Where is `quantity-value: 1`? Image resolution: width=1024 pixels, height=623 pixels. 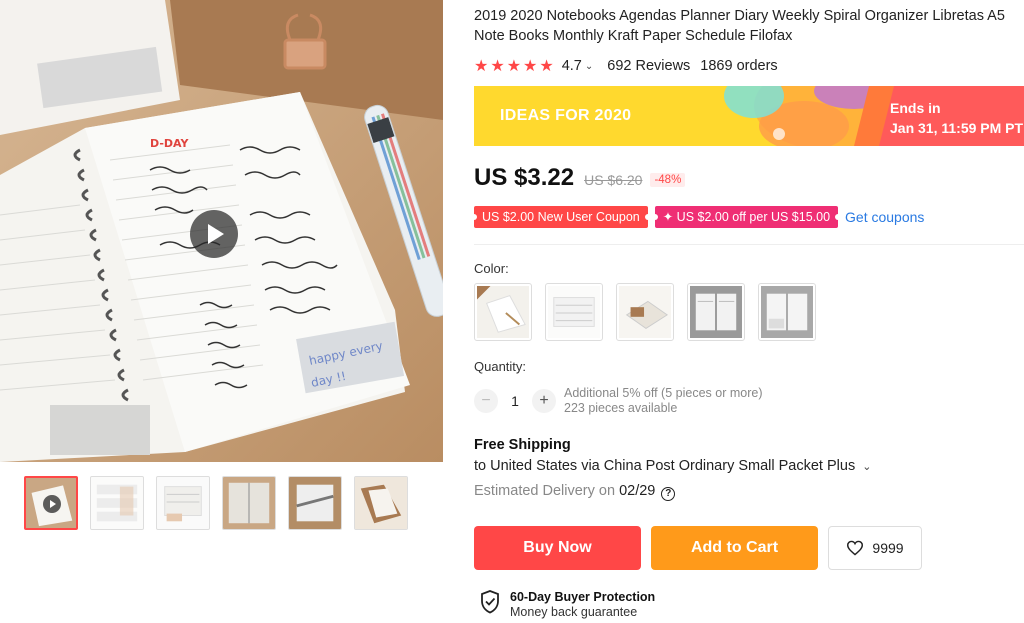
quantity-value: 1 is located at coordinates (515, 401).